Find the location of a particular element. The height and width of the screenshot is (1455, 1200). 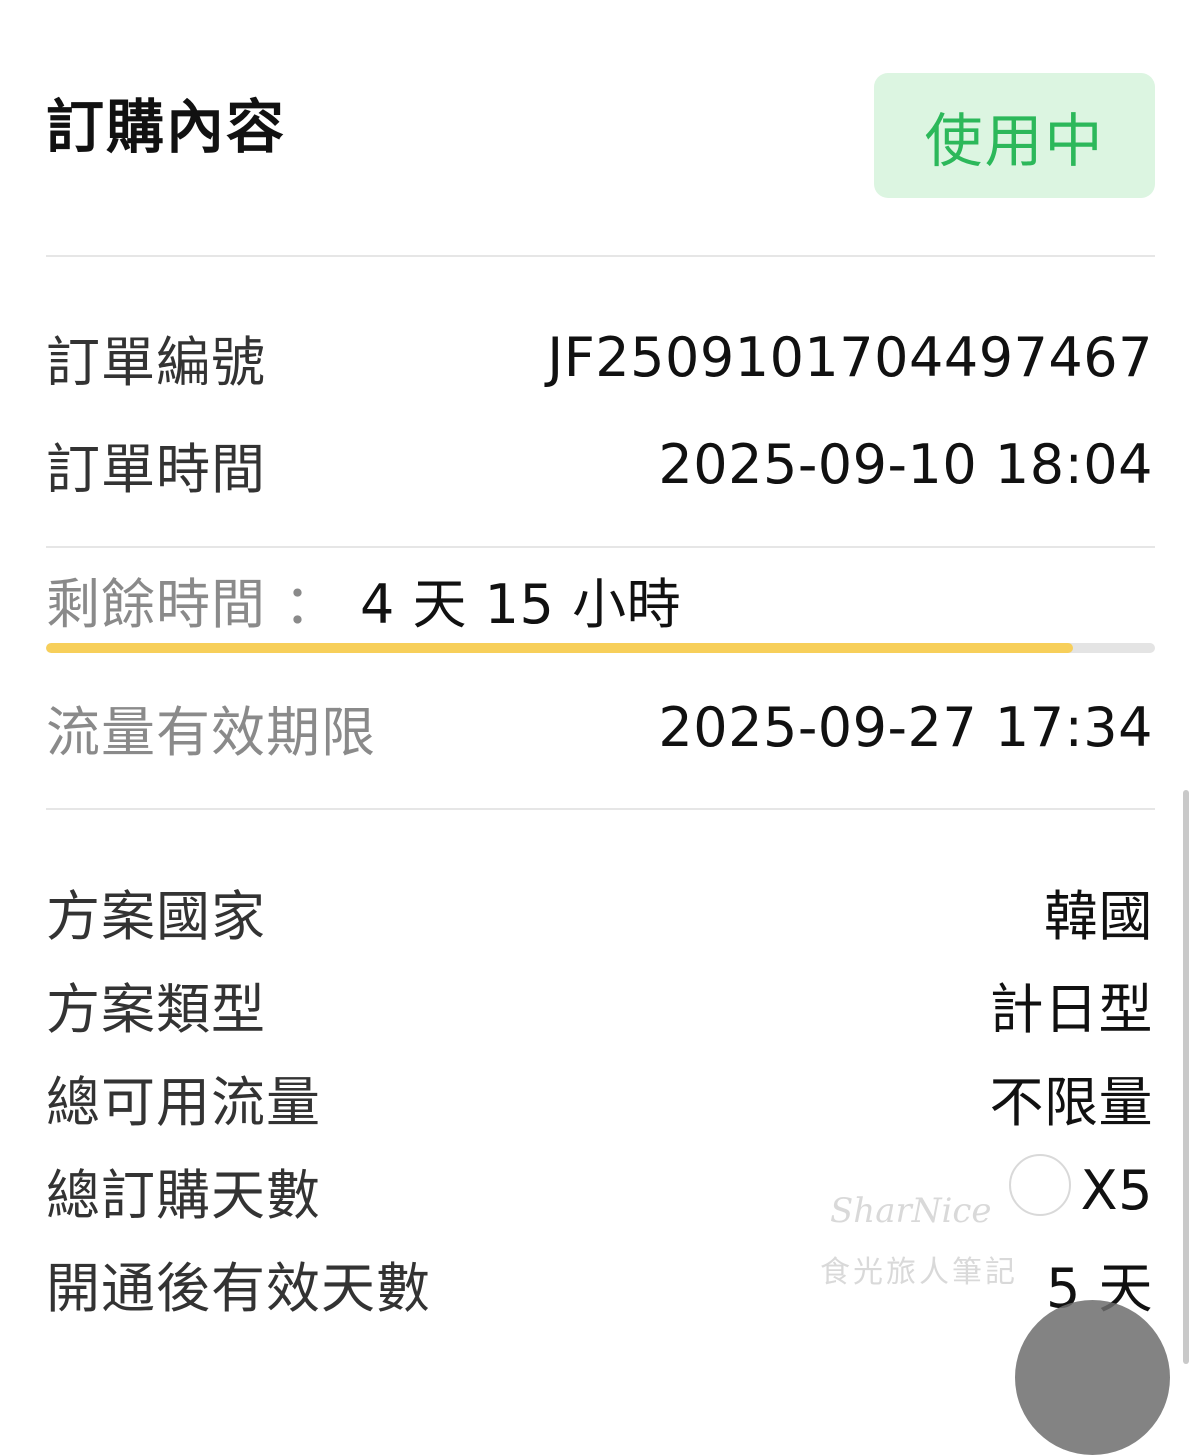

scrollbar is located at coordinates (1186, 1077).